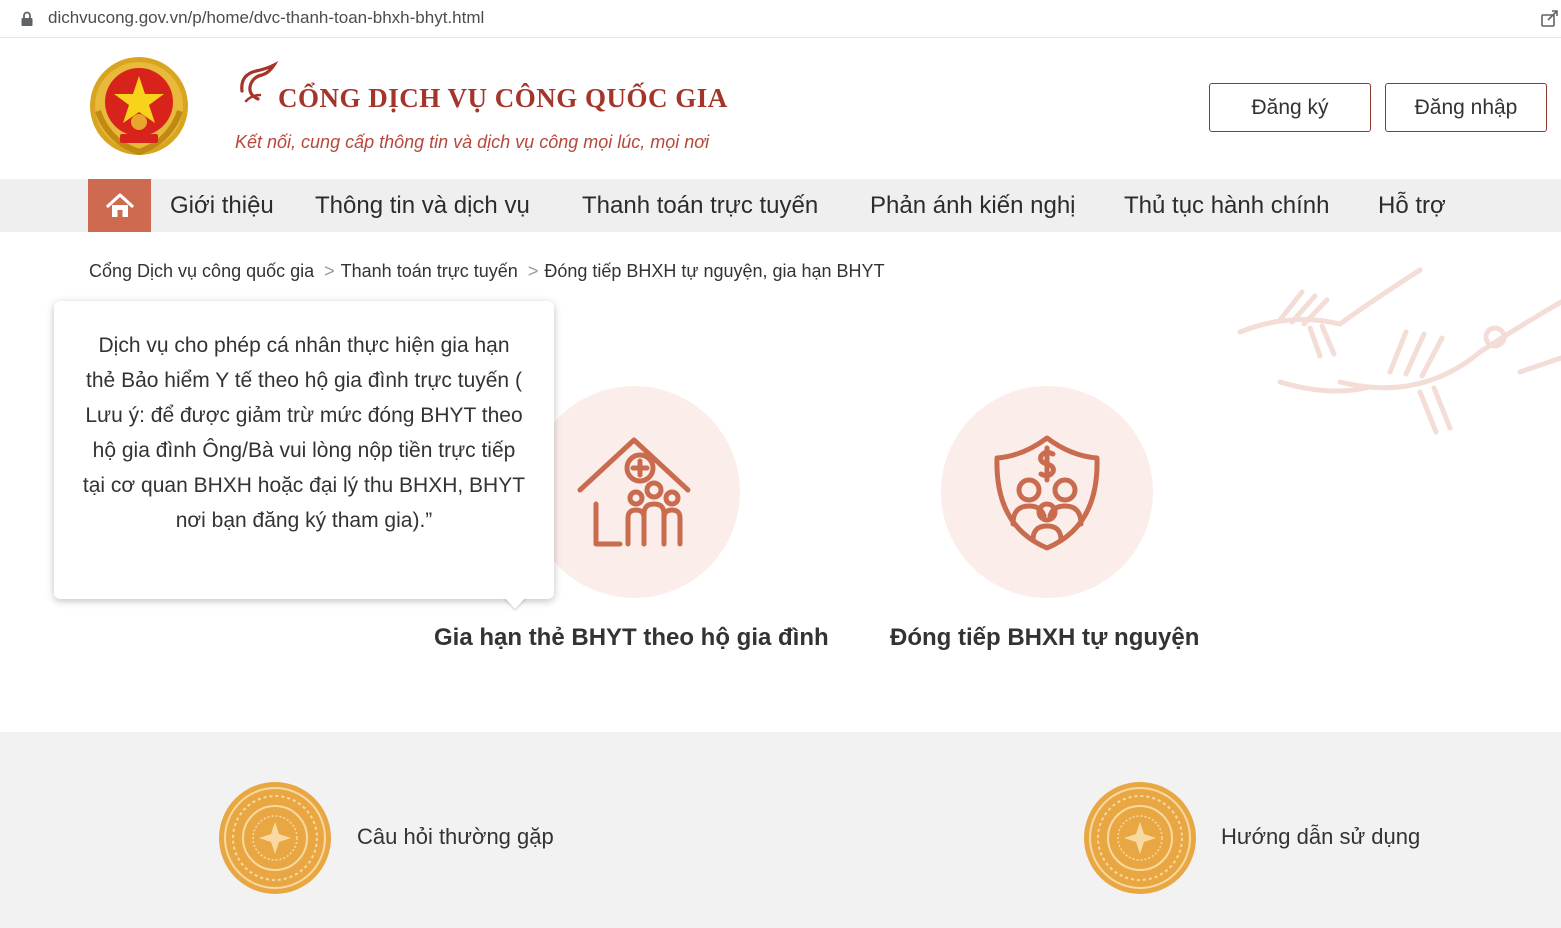 The width and height of the screenshot is (1561, 928). What do you see at coordinates (1550, 18) in the screenshot?
I see `share-icon` at bounding box center [1550, 18].